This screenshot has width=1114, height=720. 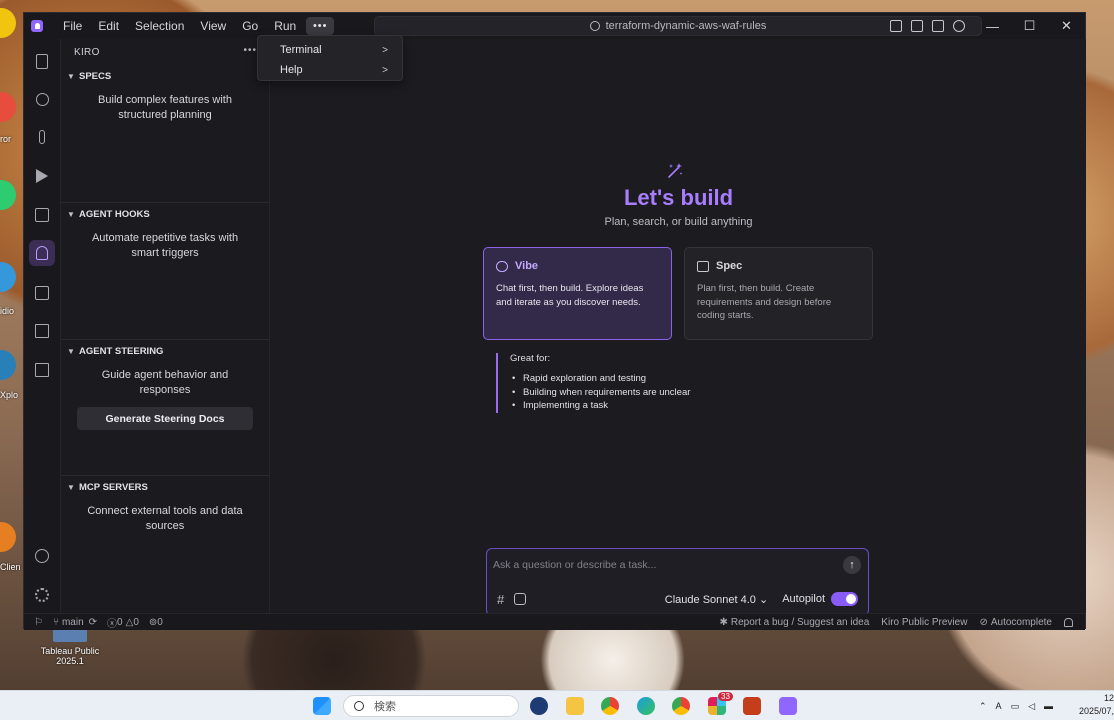 I want to click on section-header-mcp-servers: ▼ MCP SERVERS, so click(x=165, y=487).